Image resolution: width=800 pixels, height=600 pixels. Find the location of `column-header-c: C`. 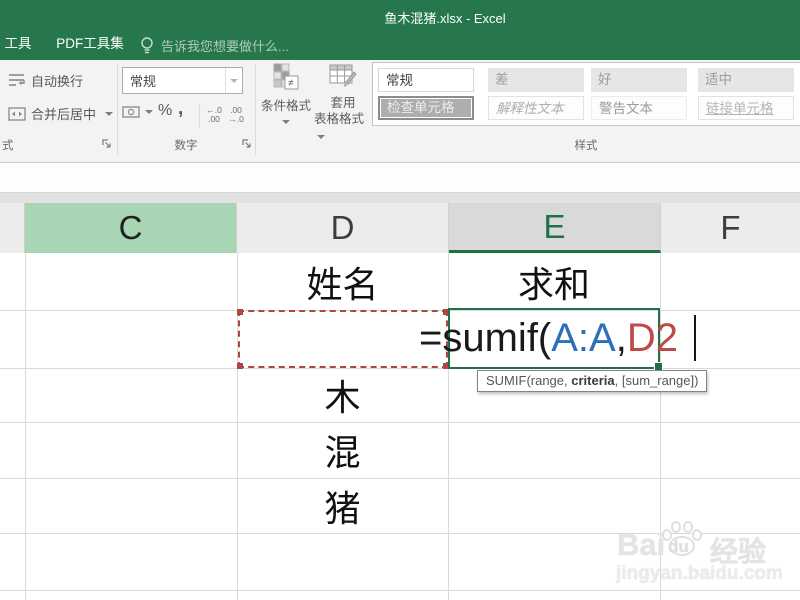

column-header-c: C is located at coordinates (131, 228).